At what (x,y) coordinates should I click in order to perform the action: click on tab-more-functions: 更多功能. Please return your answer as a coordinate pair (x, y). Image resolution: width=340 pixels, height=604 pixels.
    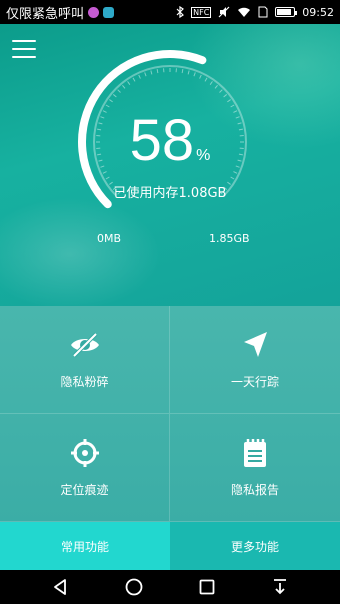
    Looking at the image, I should click on (255, 546).